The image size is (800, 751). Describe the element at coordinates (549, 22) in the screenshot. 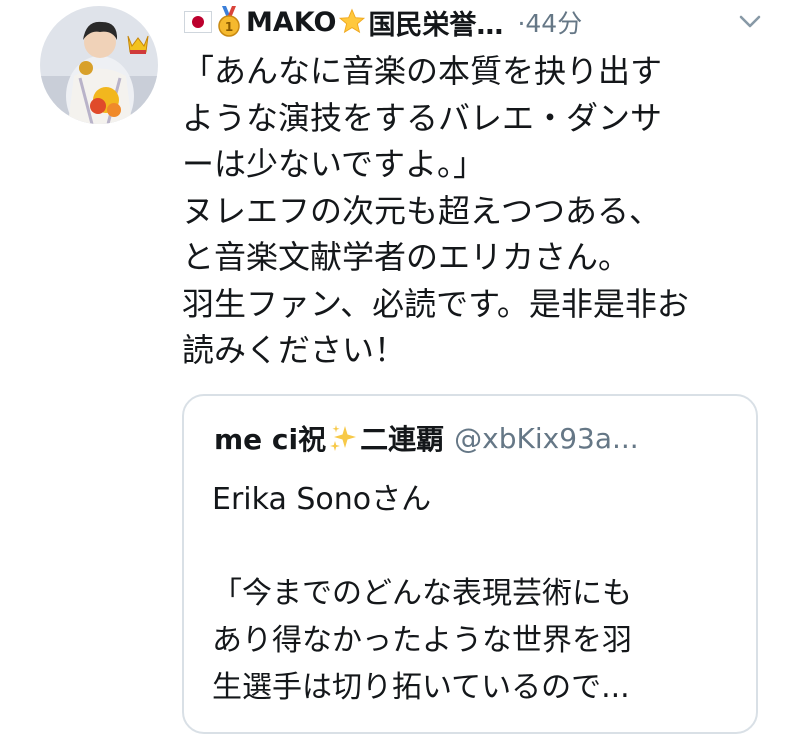

I see `tweet-timestamp: ·44分` at that location.